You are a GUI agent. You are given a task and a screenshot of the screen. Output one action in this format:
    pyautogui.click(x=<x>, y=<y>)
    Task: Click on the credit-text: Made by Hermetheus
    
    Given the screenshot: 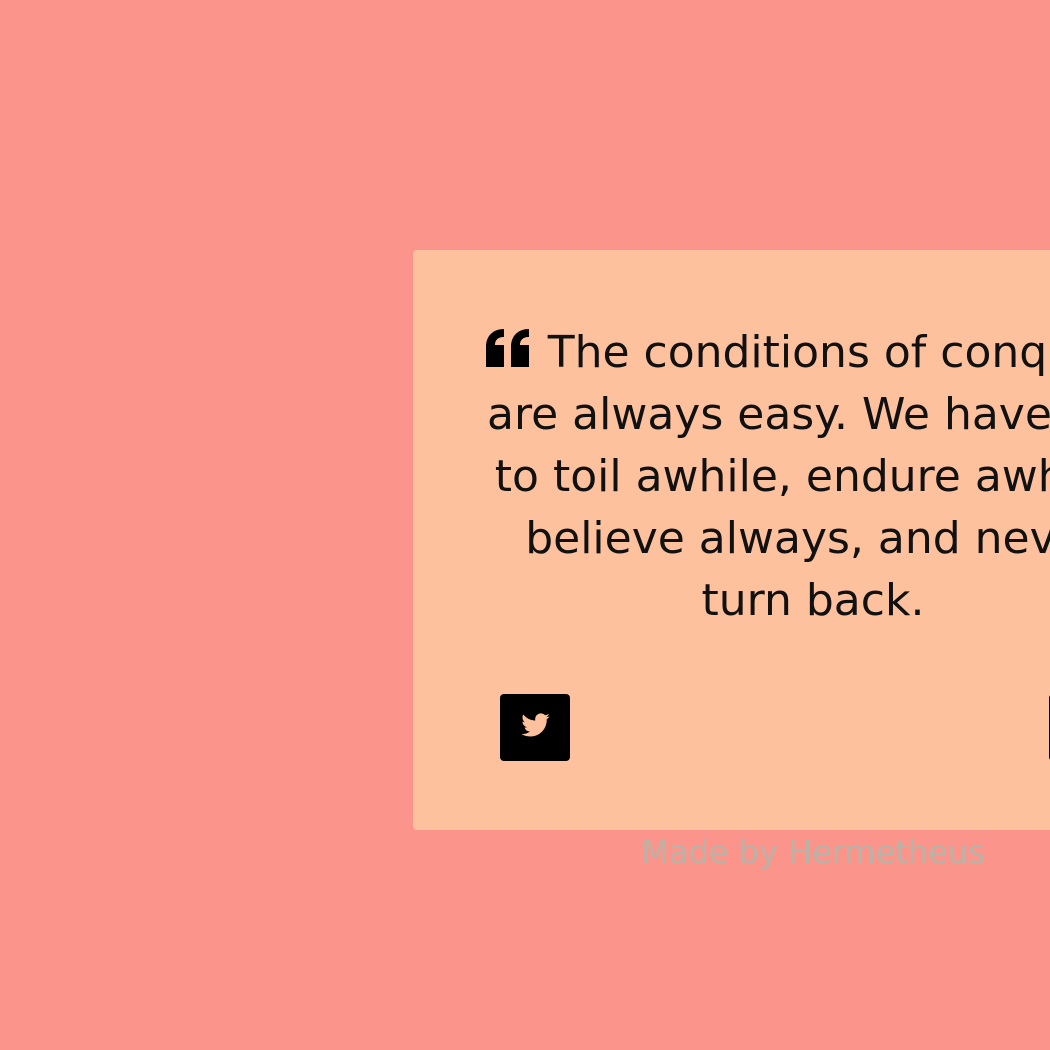 What is the action you would take?
    pyautogui.click(x=813, y=852)
    